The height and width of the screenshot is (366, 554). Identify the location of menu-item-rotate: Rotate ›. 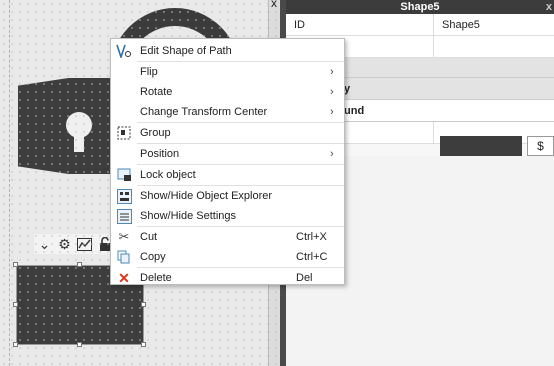
(227, 92).